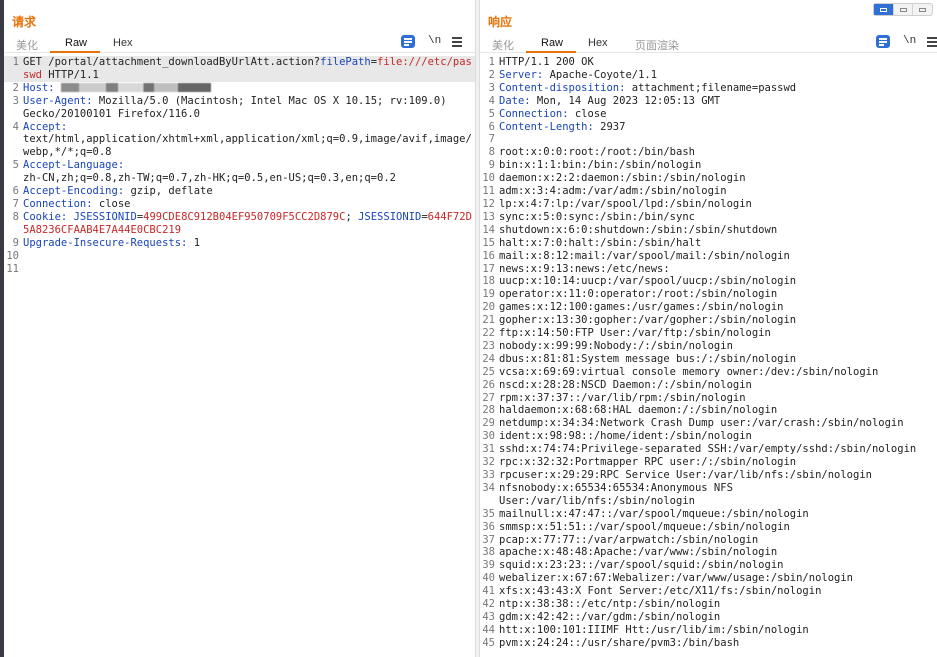 The height and width of the screenshot is (657, 937). Describe the element at coordinates (27, 45) in the screenshot. I see `request-tab-pretty: 美化` at that location.